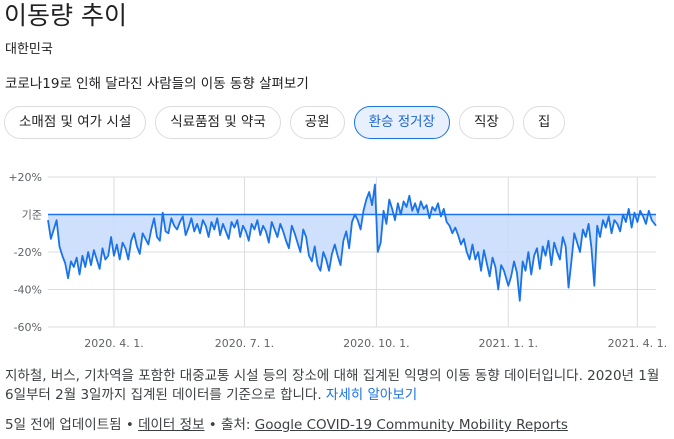  I want to click on data-info-link: 데이터 정보, so click(171, 425).